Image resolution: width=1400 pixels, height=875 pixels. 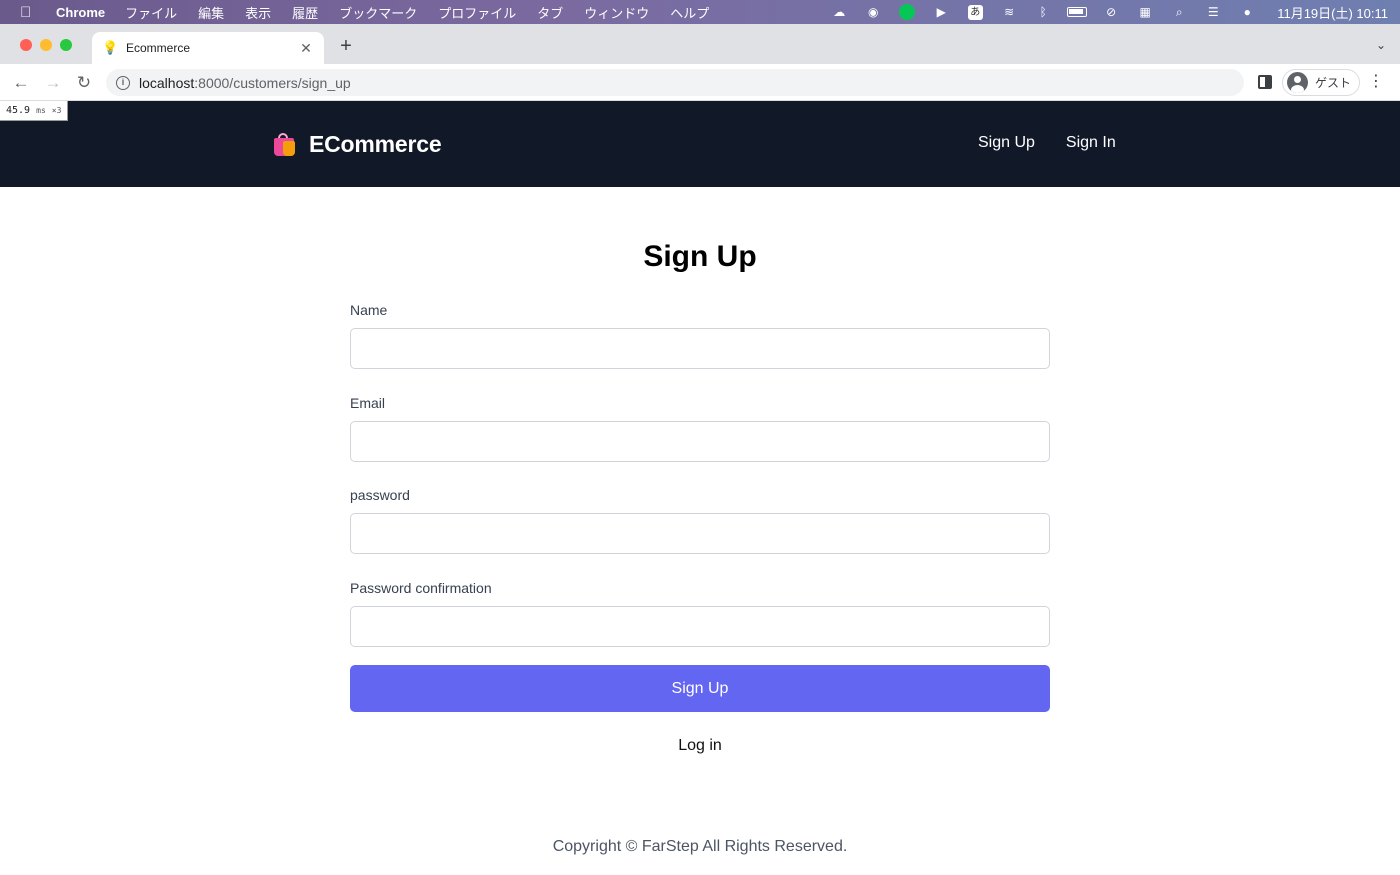 What do you see at coordinates (1145, 12) in the screenshot?
I see `keyboard-icon: ▦` at bounding box center [1145, 12].